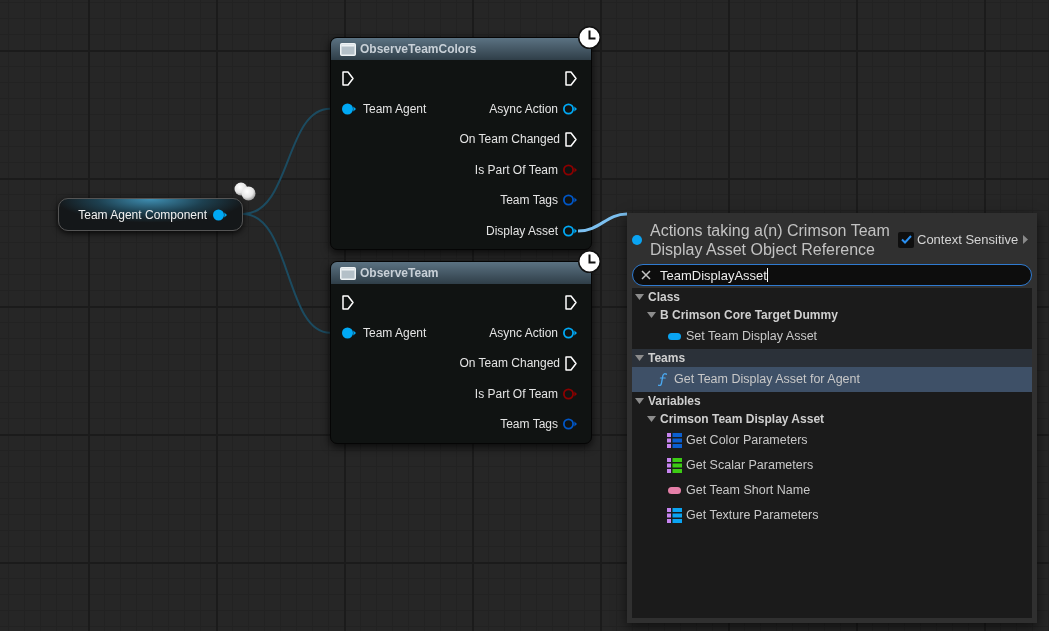 This screenshot has height=631, width=1049. I want to click on menu-item: Get Color Parameters, so click(738, 440).